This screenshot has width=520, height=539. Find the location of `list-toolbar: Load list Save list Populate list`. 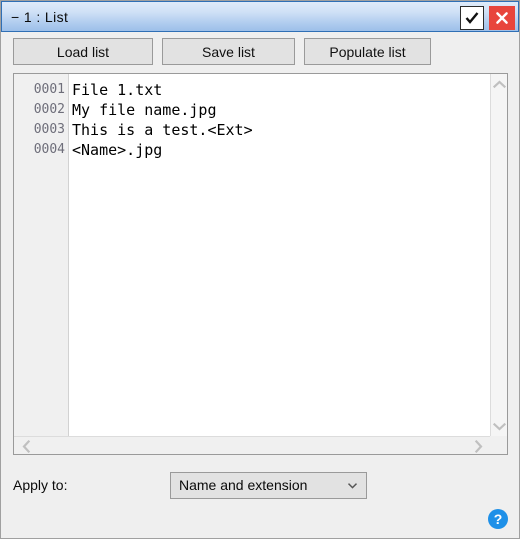

list-toolbar: Load list Save list Populate list is located at coordinates (260, 48).